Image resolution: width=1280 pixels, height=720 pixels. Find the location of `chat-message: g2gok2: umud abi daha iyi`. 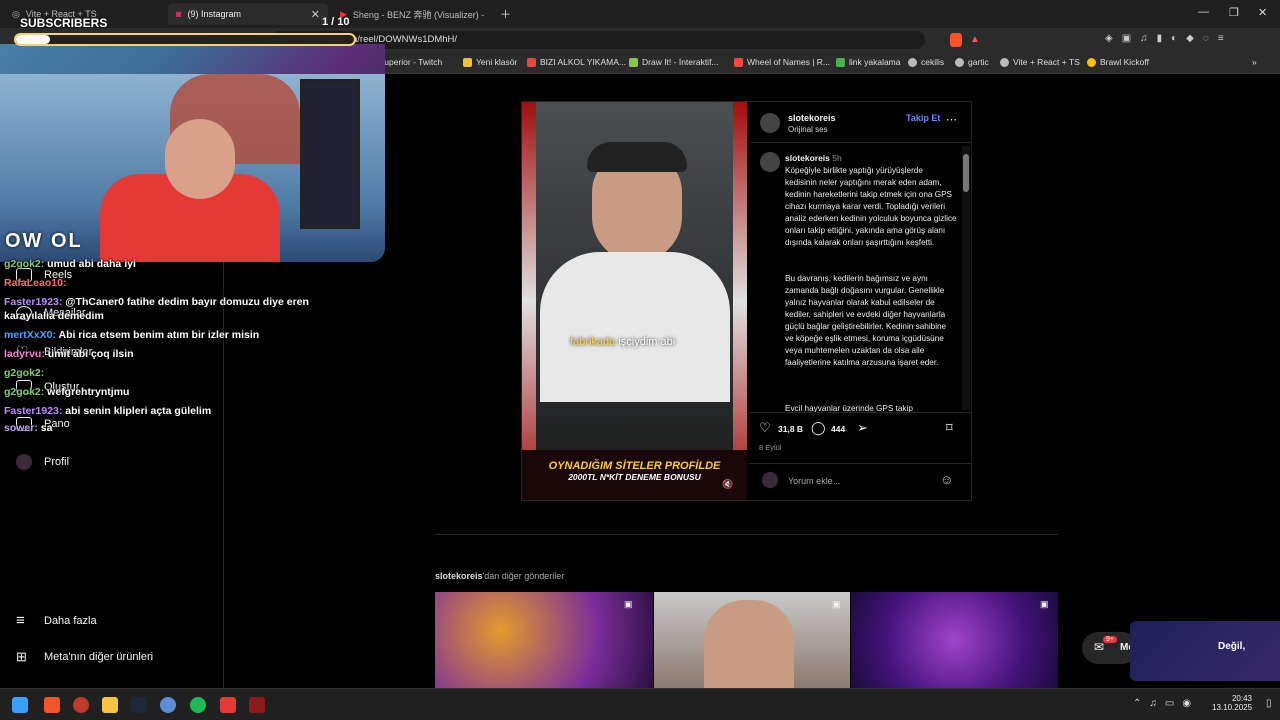

chat-message: g2gok2: umud abi daha iyi is located at coordinates (70, 264).